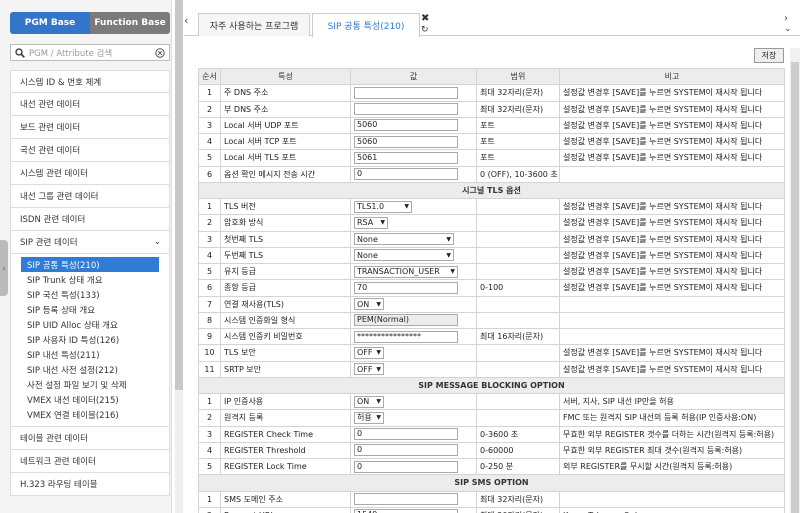  I want to click on search-input: PGM / Attribute 검색, so click(90, 52).